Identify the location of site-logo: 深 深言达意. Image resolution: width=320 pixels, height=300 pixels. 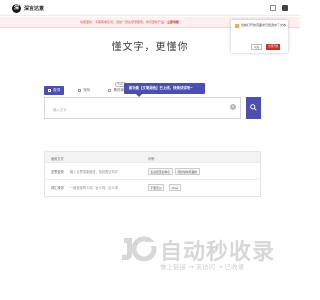
(28, 8).